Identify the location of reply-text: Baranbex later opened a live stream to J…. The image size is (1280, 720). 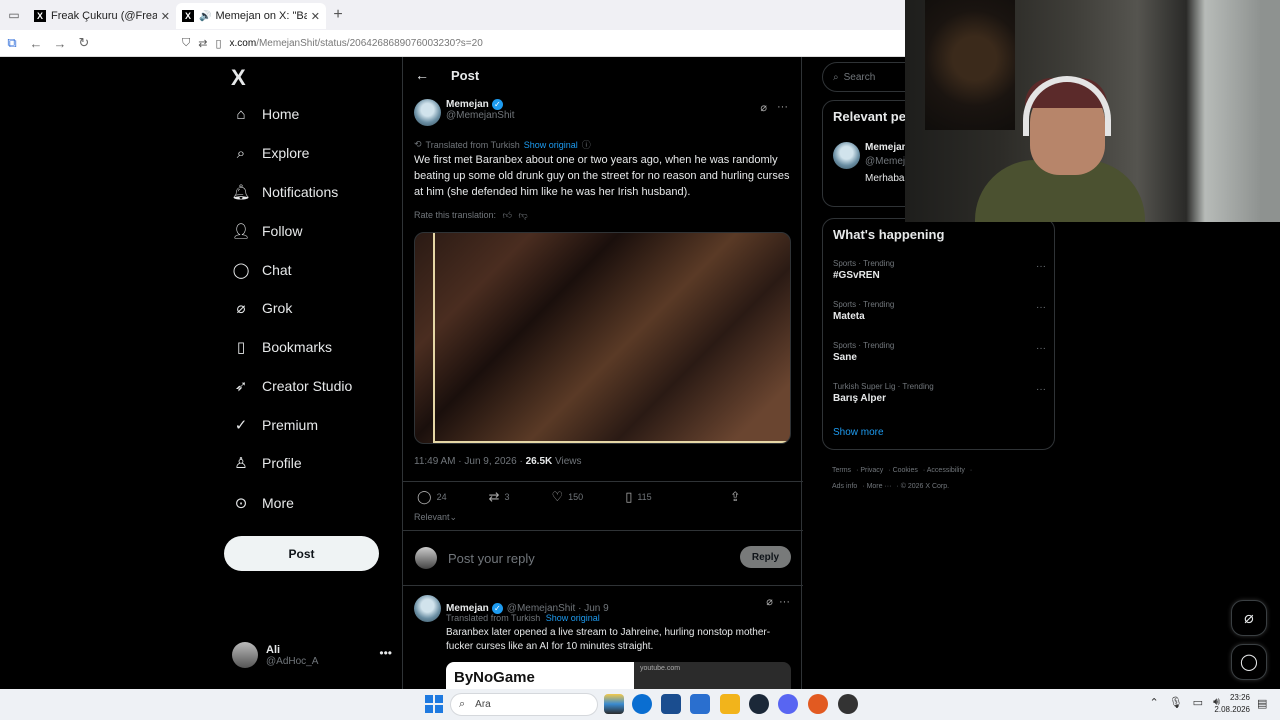
(608, 639).